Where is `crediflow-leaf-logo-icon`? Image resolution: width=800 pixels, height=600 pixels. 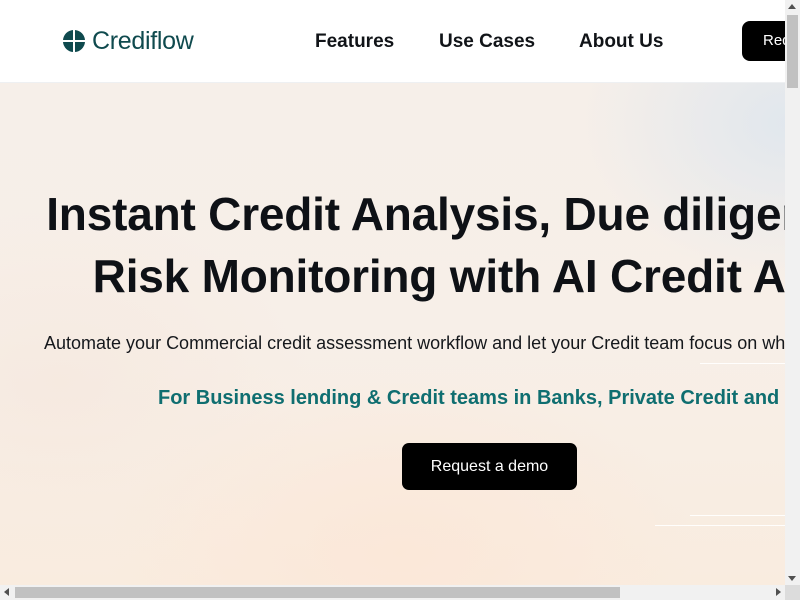 crediflow-leaf-logo-icon is located at coordinates (74, 41).